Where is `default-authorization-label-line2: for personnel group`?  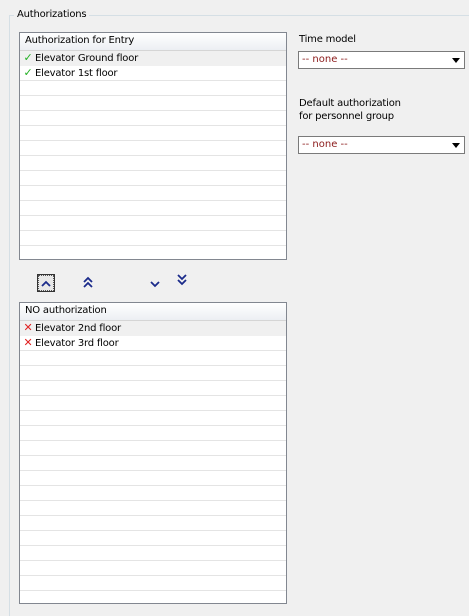 default-authorization-label-line2: for personnel group is located at coordinates (346, 116).